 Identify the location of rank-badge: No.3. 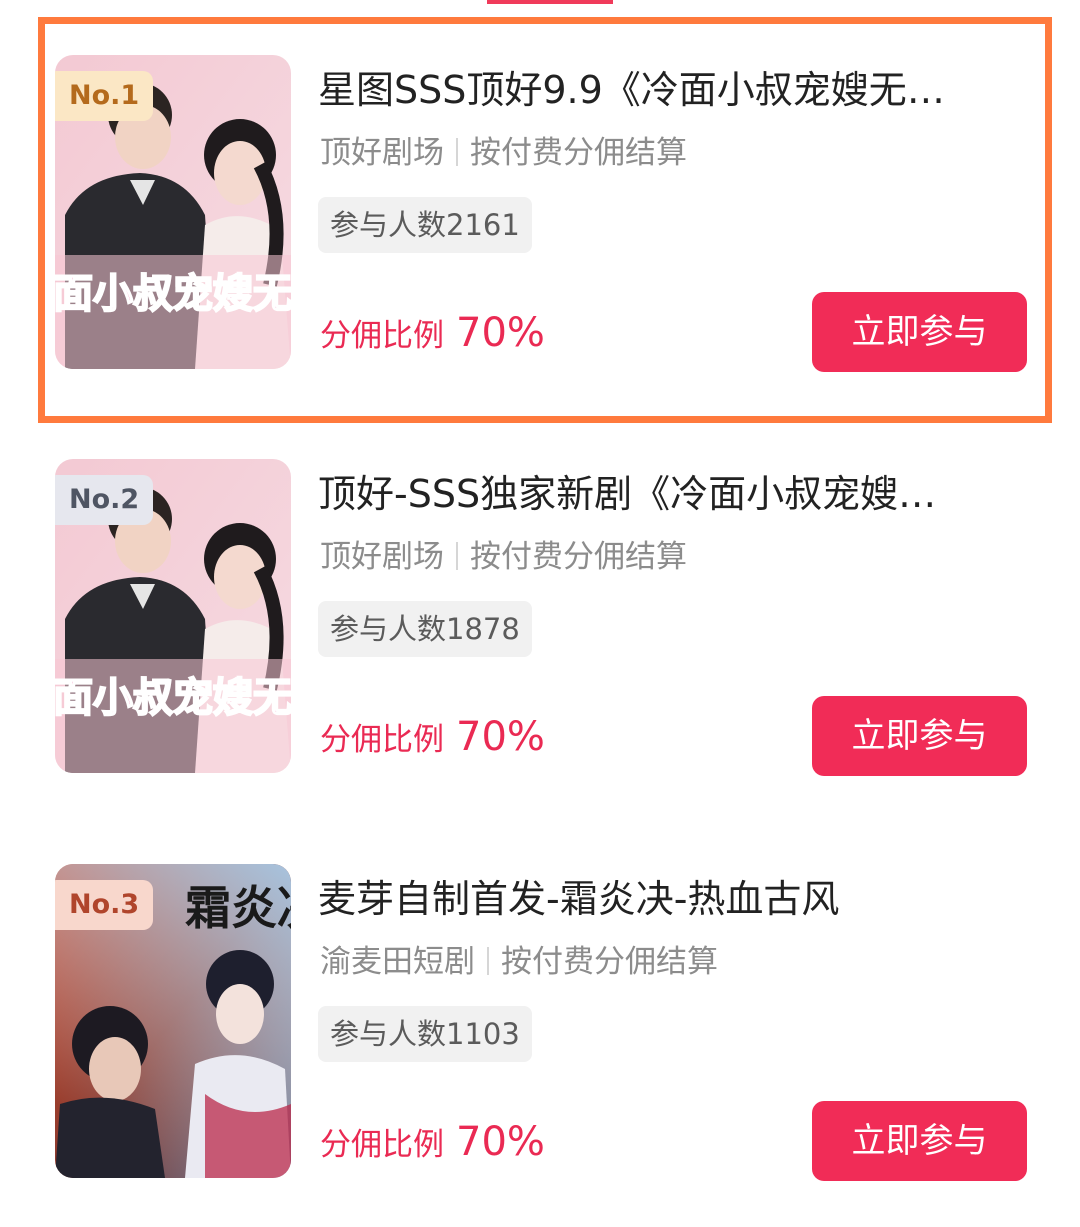
(104, 905).